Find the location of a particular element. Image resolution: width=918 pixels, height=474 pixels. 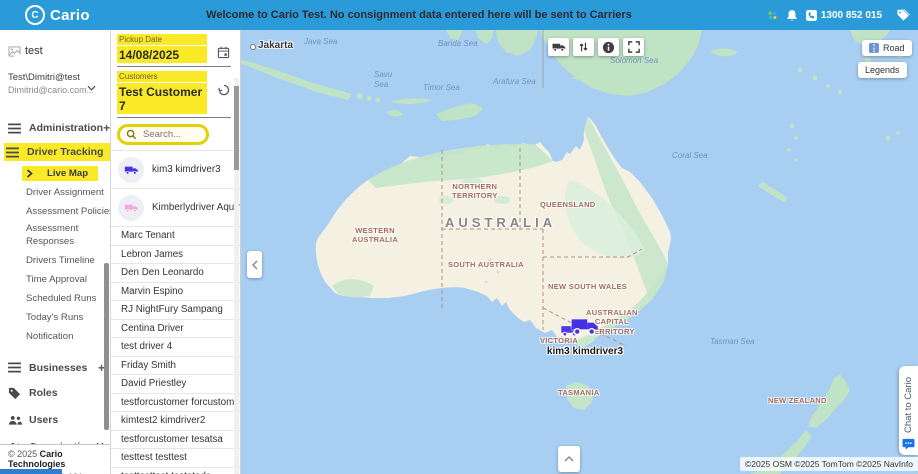

driver-list-scrollbar-thumb is located at coordinates (236, 128).